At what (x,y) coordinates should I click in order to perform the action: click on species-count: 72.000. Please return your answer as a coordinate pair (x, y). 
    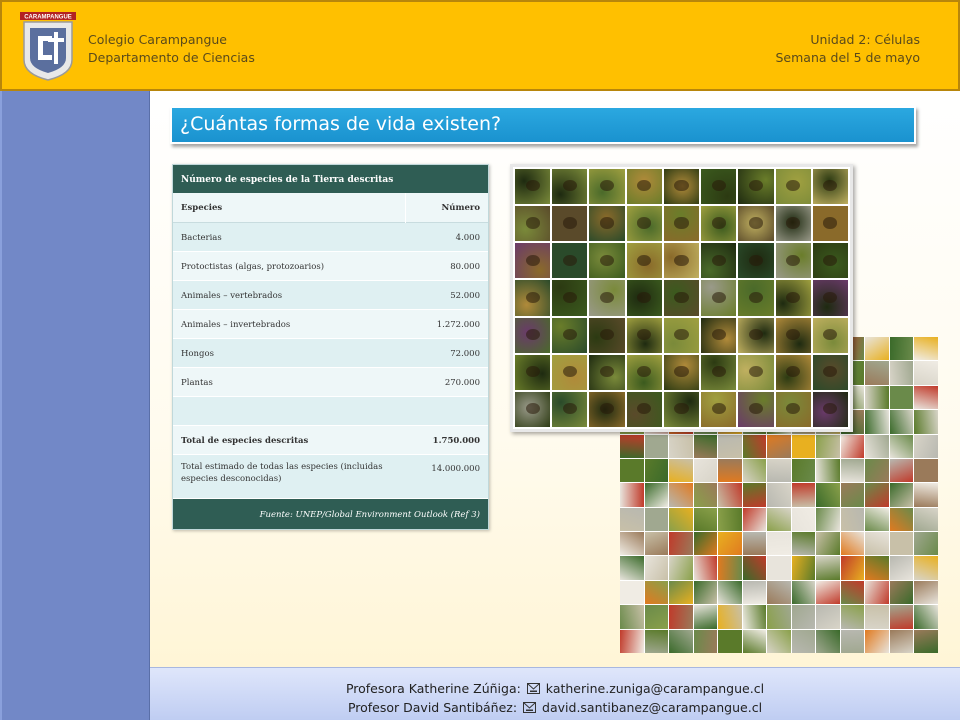
    Looking at the image, I should click on (465, 354).